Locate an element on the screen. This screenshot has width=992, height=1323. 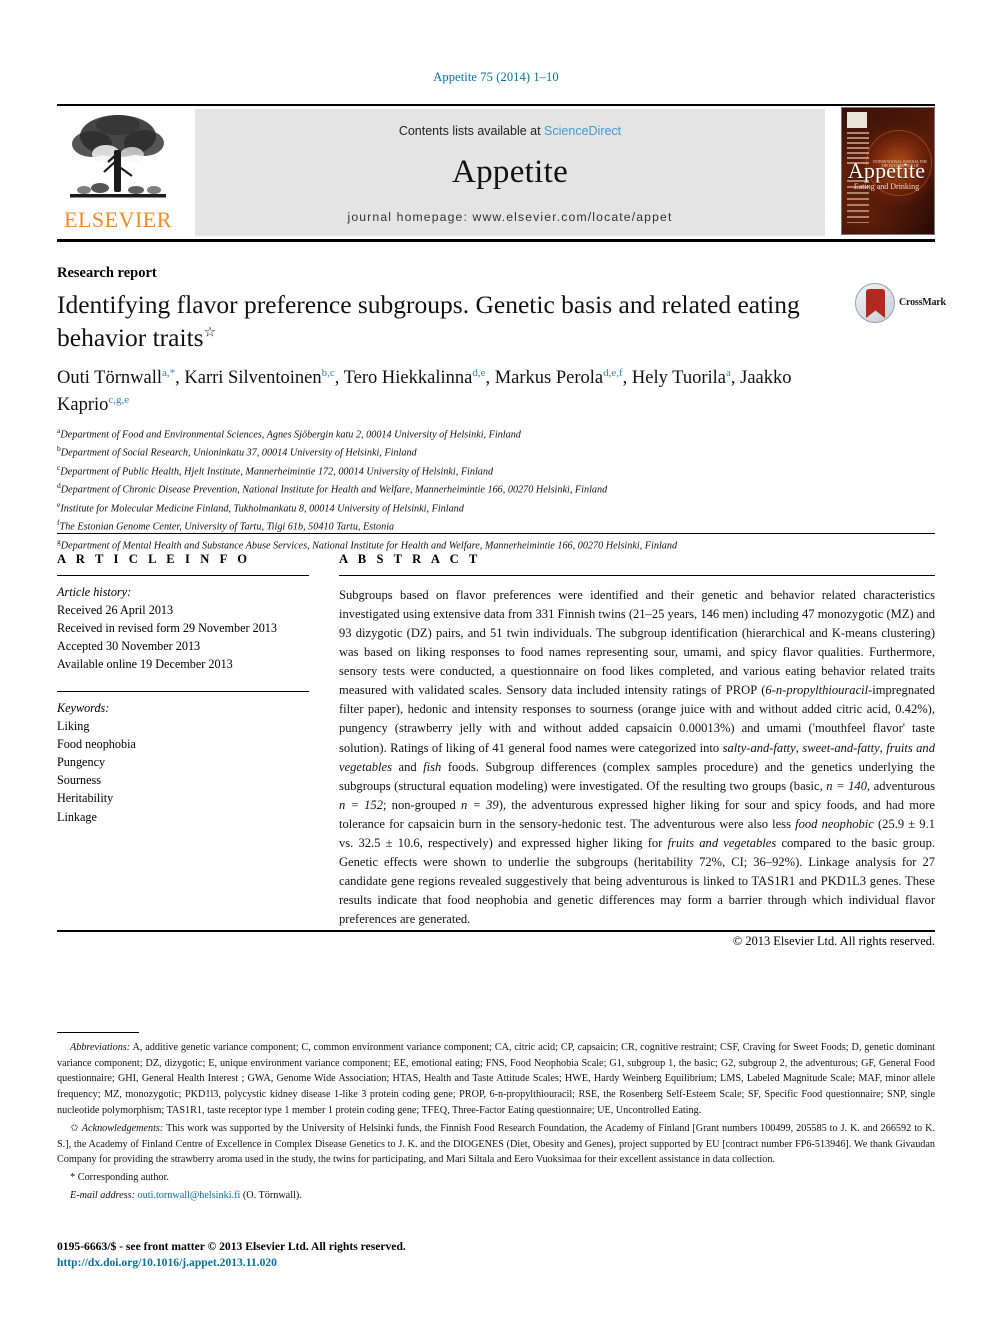
info-top-divider is located at coordinates (496, 533).